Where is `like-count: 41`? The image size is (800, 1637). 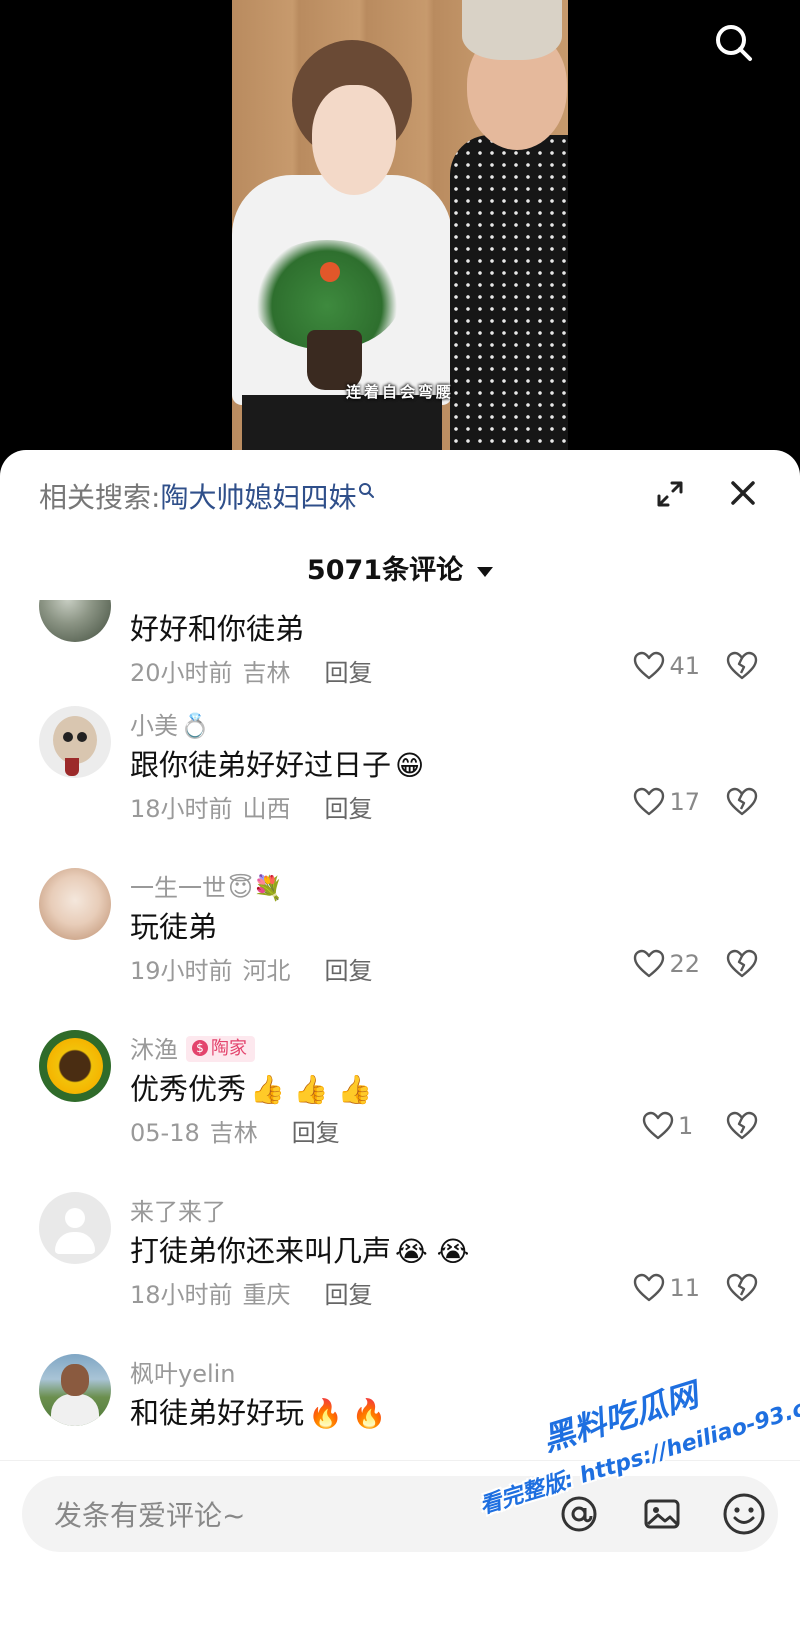
like-count: 41 is located at coordinates (684, 666).